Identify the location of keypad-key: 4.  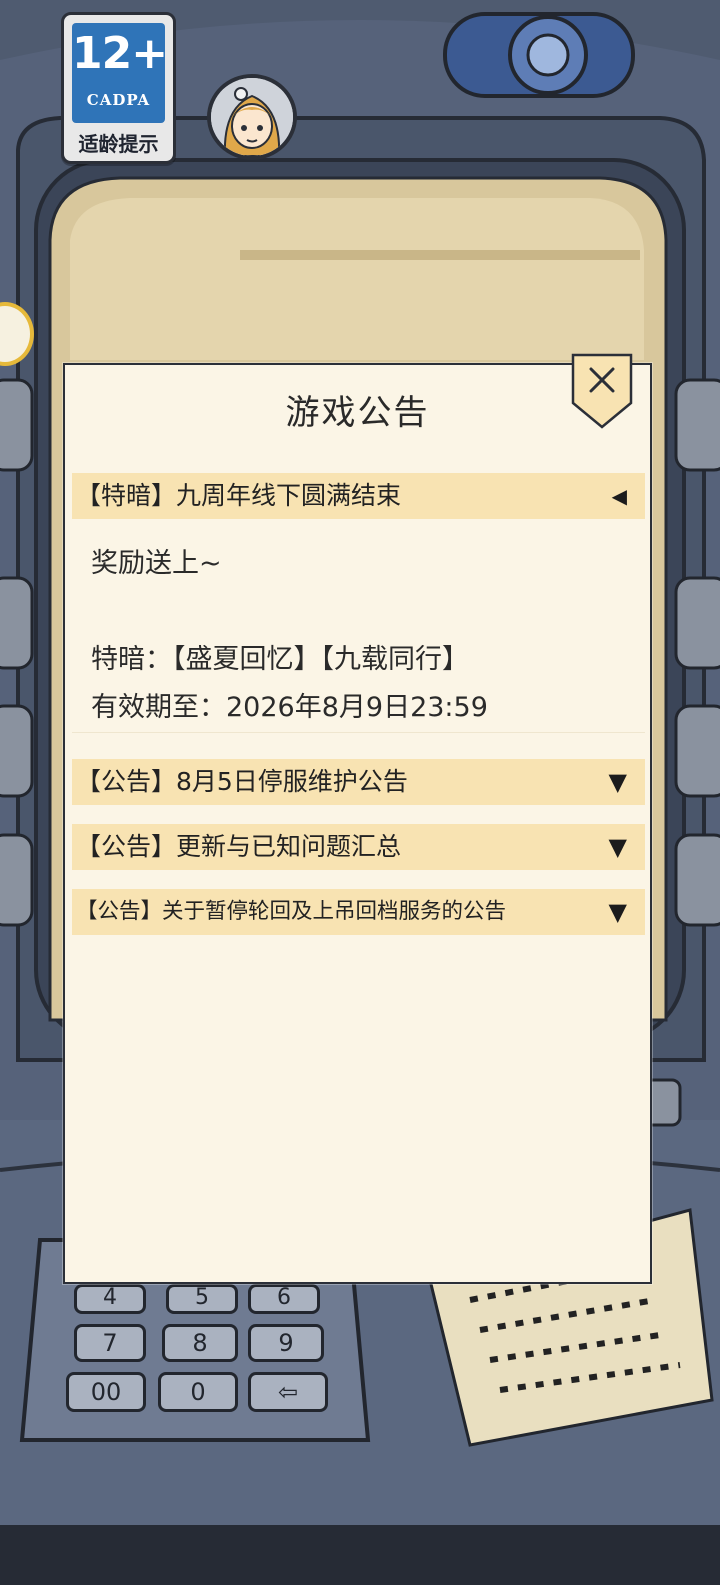
(110, 1299).